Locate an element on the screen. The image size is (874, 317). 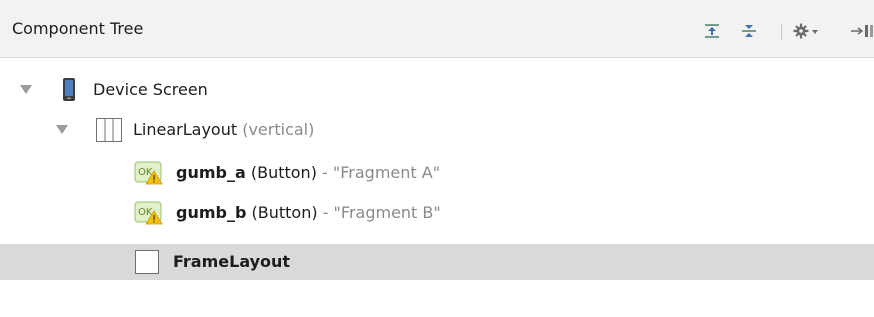
tree-row-frame-layout: FrameLayout is located at coordinates (437, 262).